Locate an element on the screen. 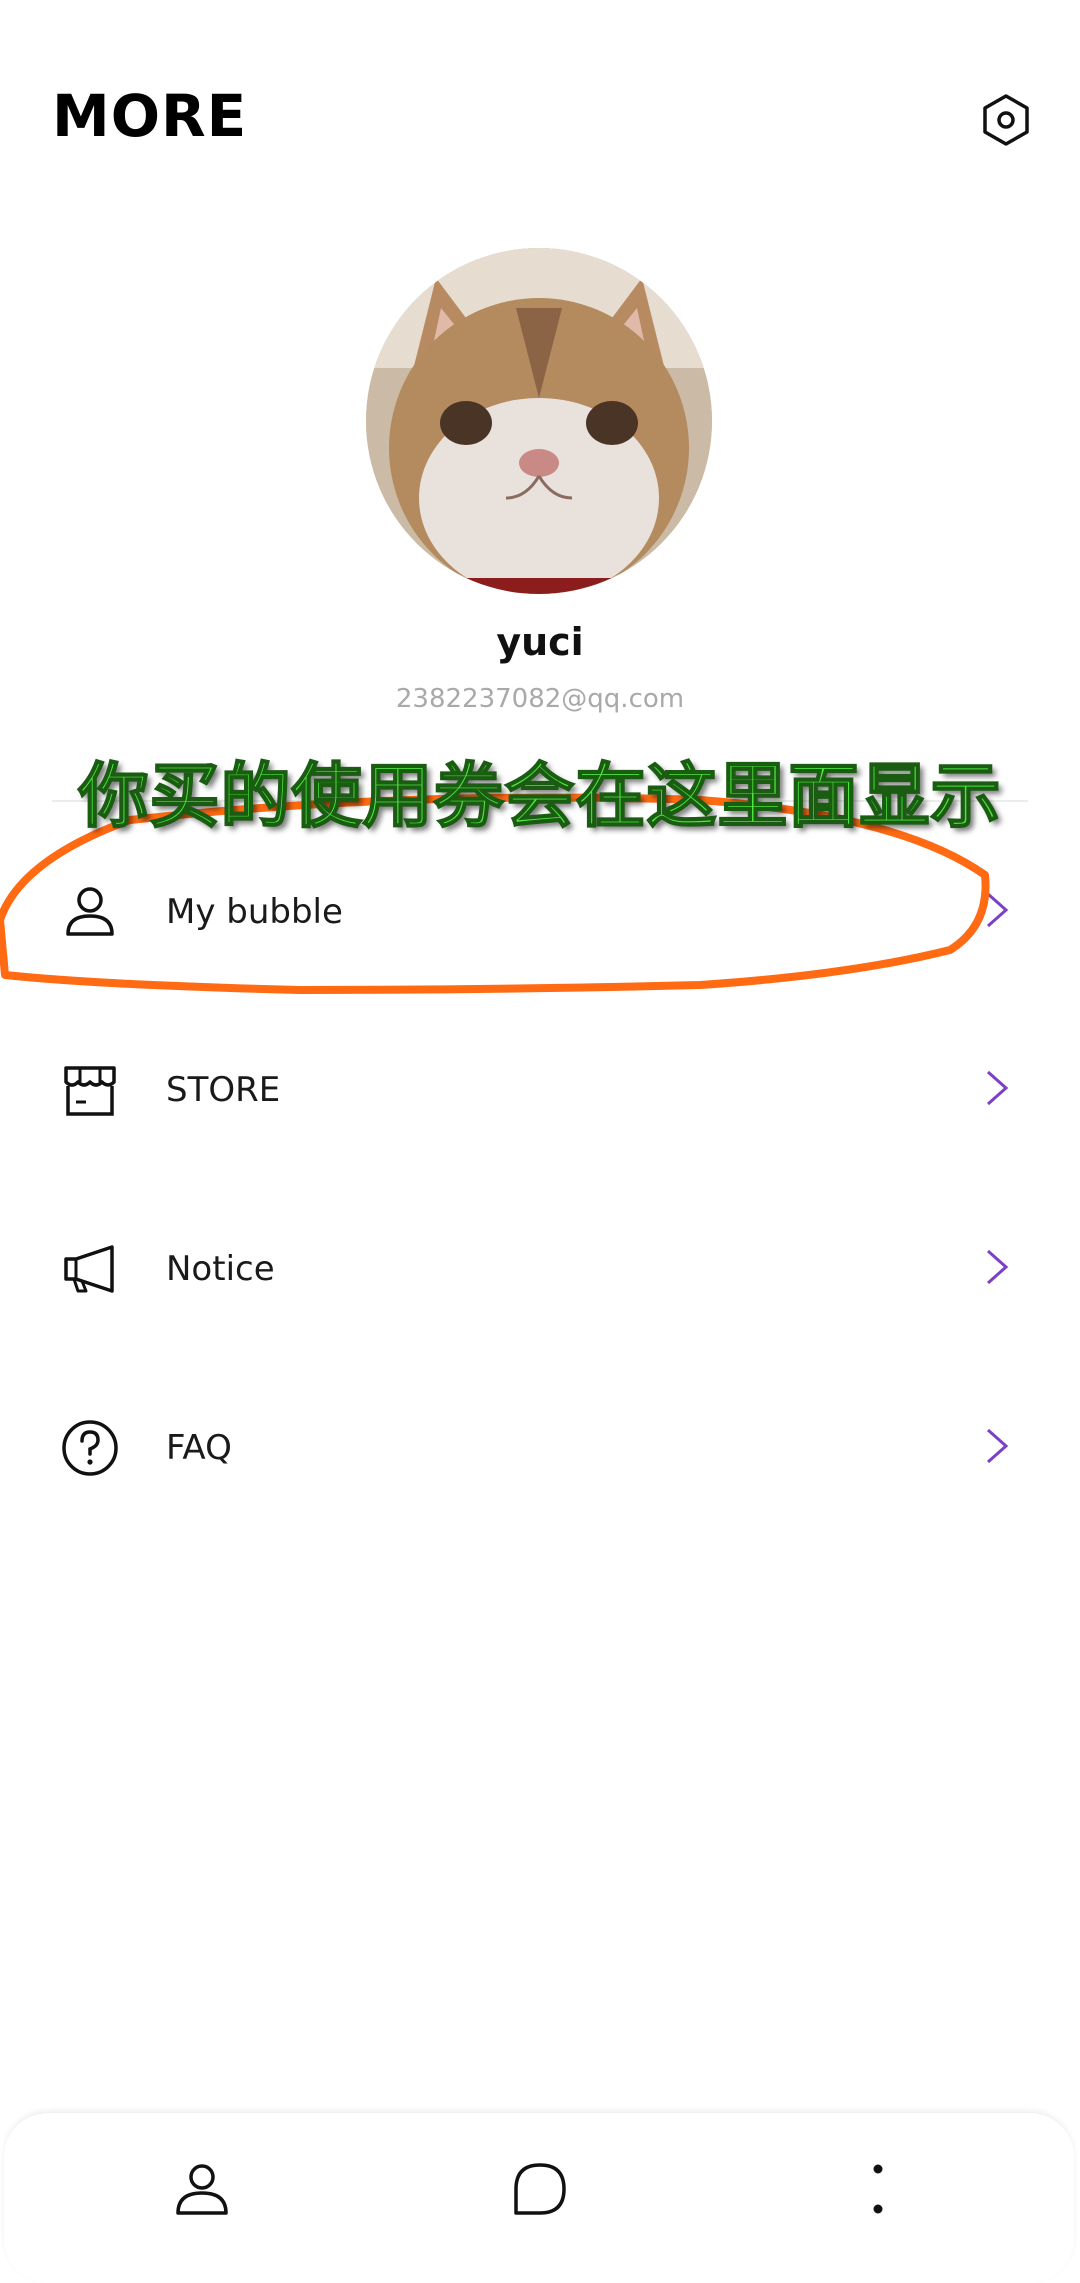  chat-bubble-icon is located at coordinates (540, 2189).